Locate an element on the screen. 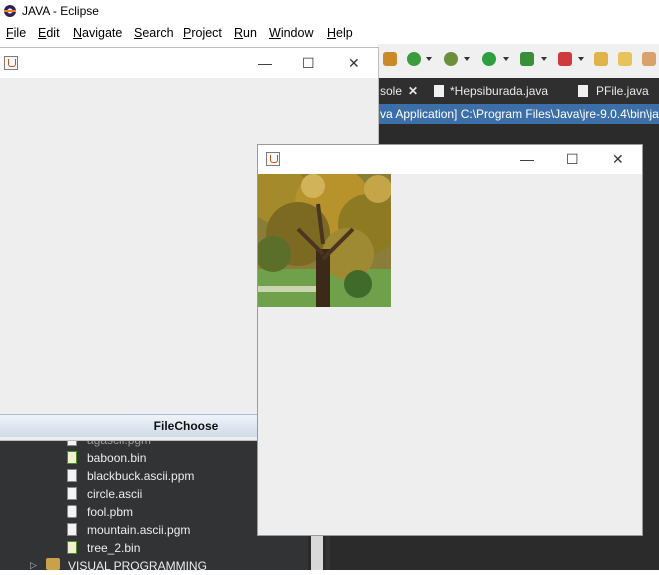 The image size is (659, 575). new-class-icon is located at coordinates (414, 59).